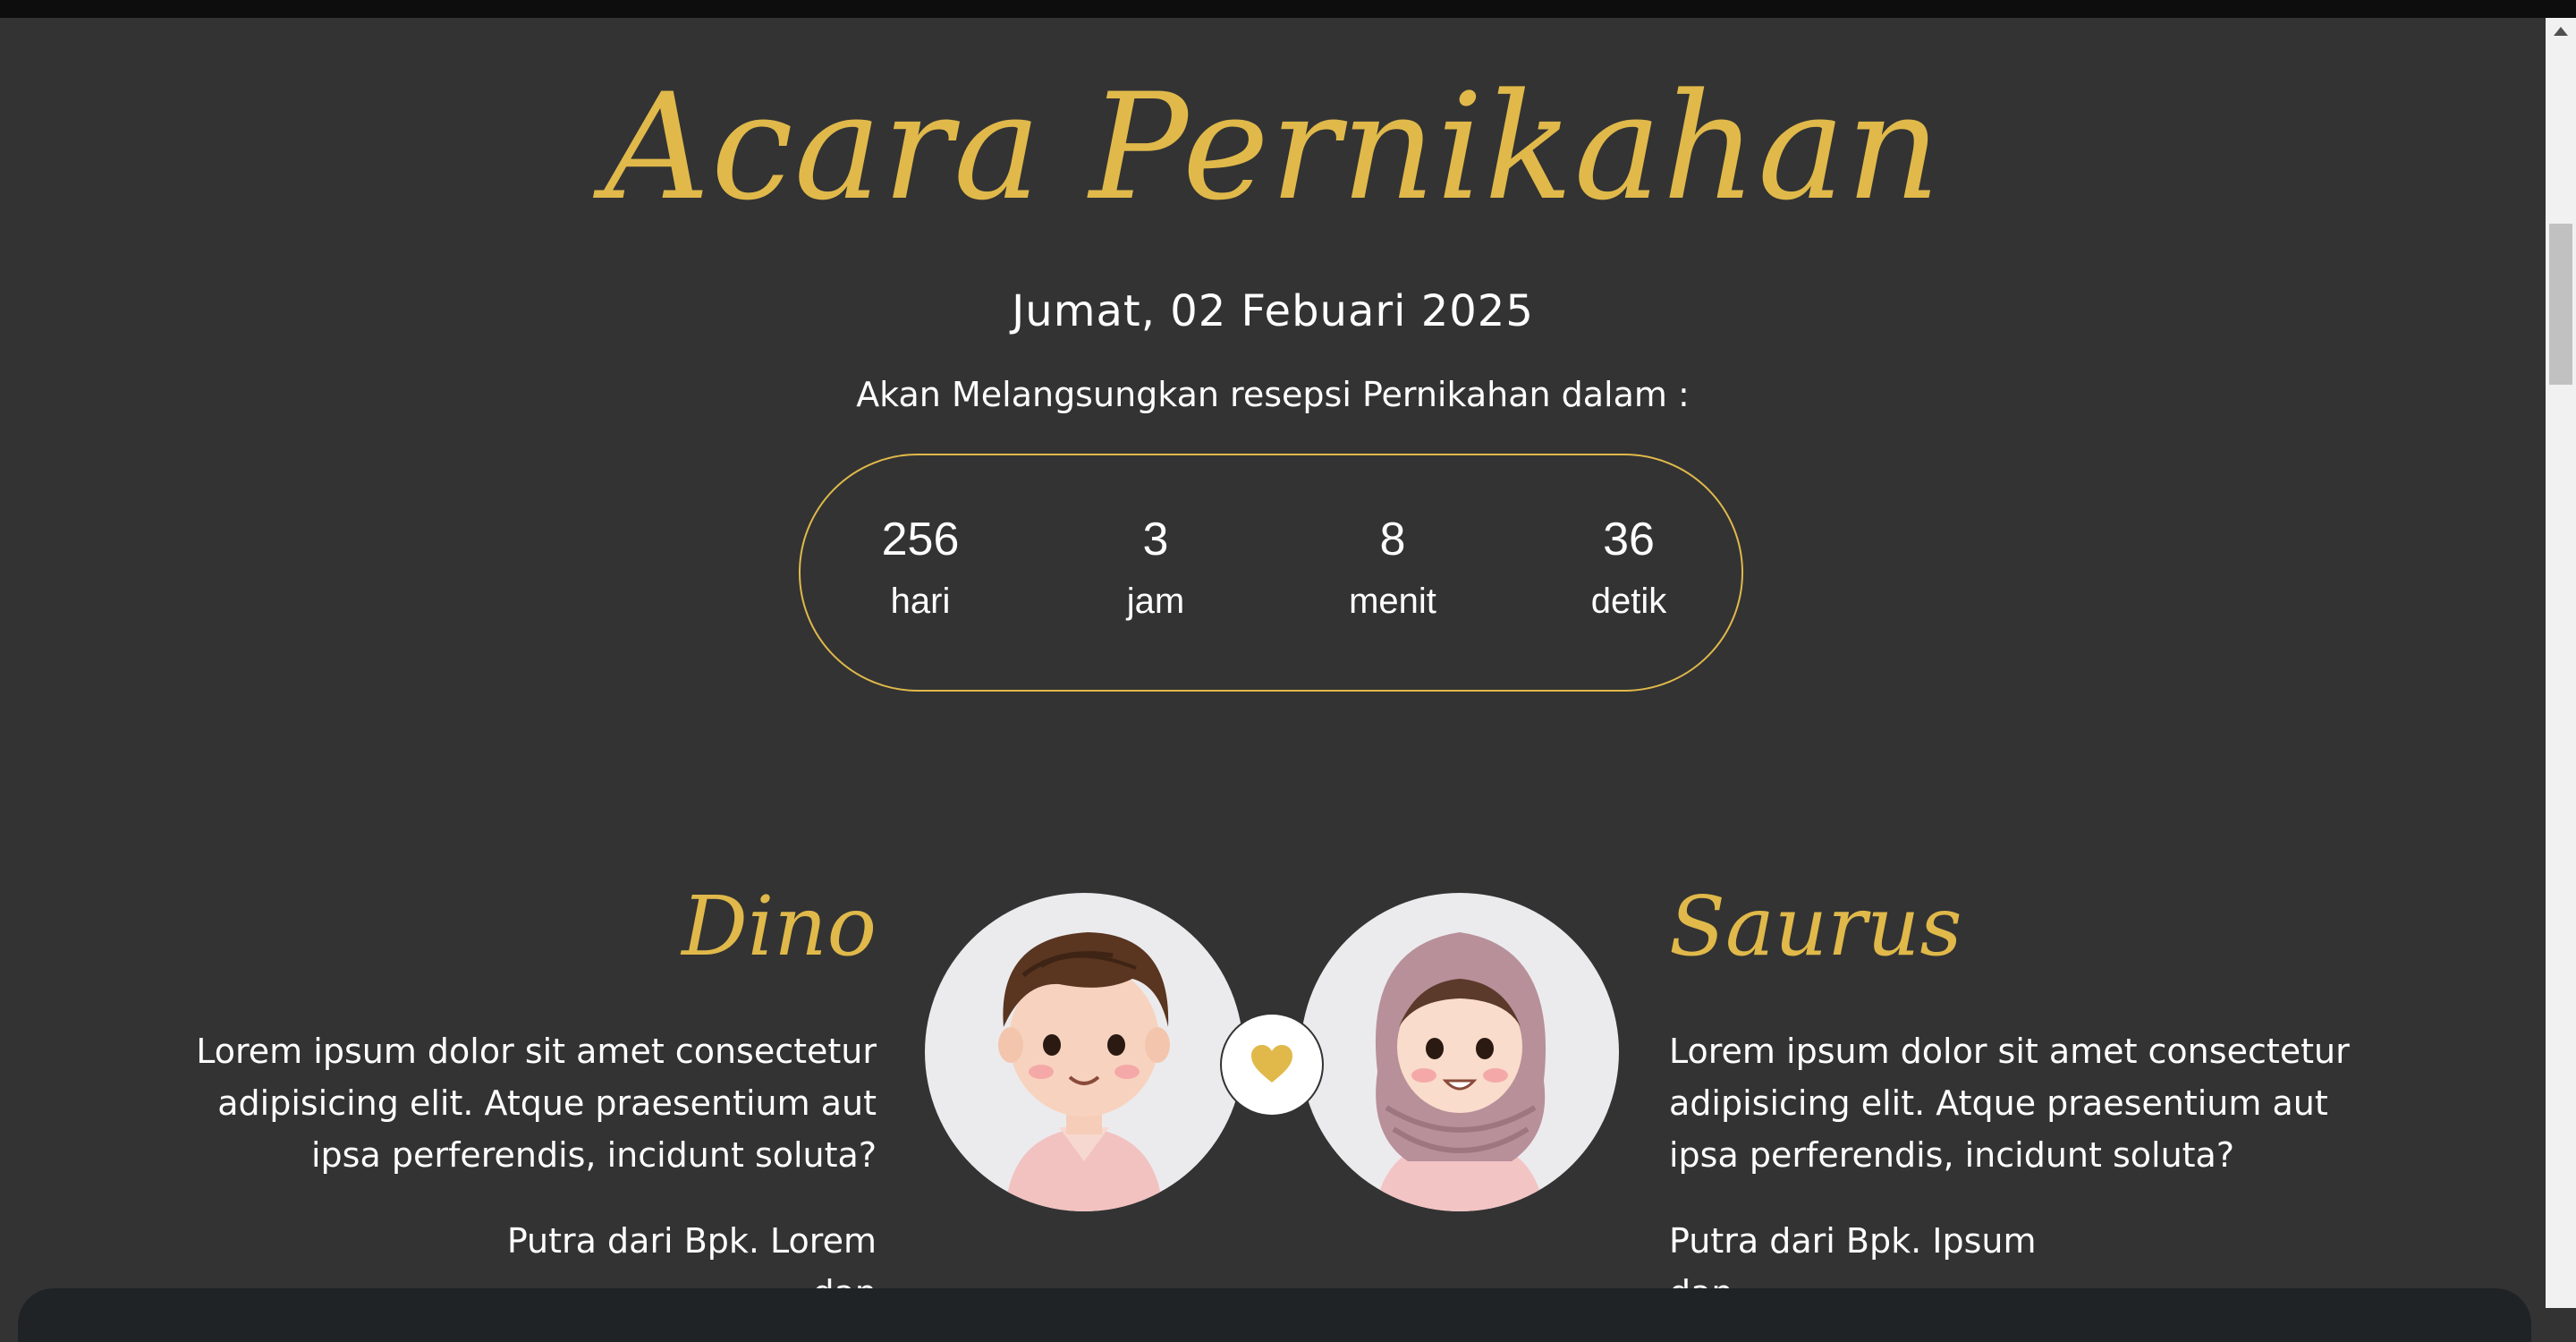 This screenshot has height=1342, width=2576. Describe the element at coordinates (1392, 568) in the screenshot. I see `countdown-minutes: 8 menit` at that location.